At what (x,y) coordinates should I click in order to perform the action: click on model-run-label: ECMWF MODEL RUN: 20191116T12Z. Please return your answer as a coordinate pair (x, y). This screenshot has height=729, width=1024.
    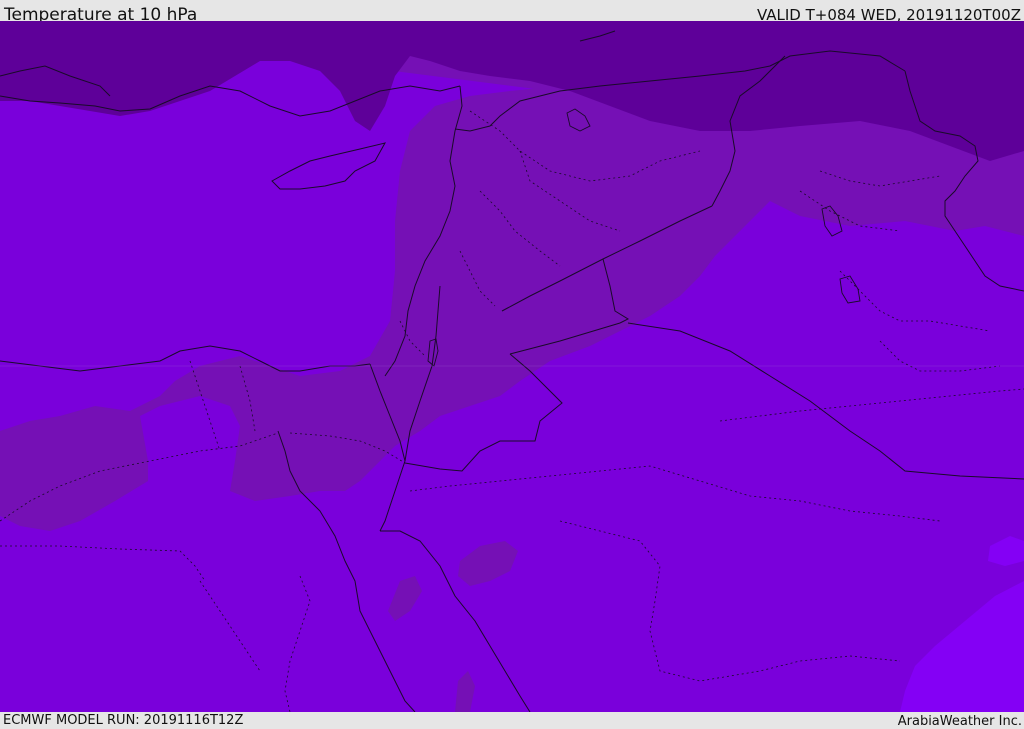
    Looking at the image, I should click on (123, 720).